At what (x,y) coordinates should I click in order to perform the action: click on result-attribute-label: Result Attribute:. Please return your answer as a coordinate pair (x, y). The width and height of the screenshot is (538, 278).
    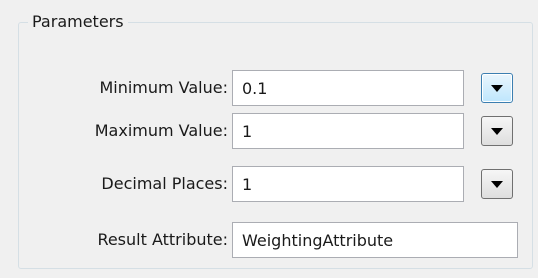
    Looking at the image, I should click on (162, 239).